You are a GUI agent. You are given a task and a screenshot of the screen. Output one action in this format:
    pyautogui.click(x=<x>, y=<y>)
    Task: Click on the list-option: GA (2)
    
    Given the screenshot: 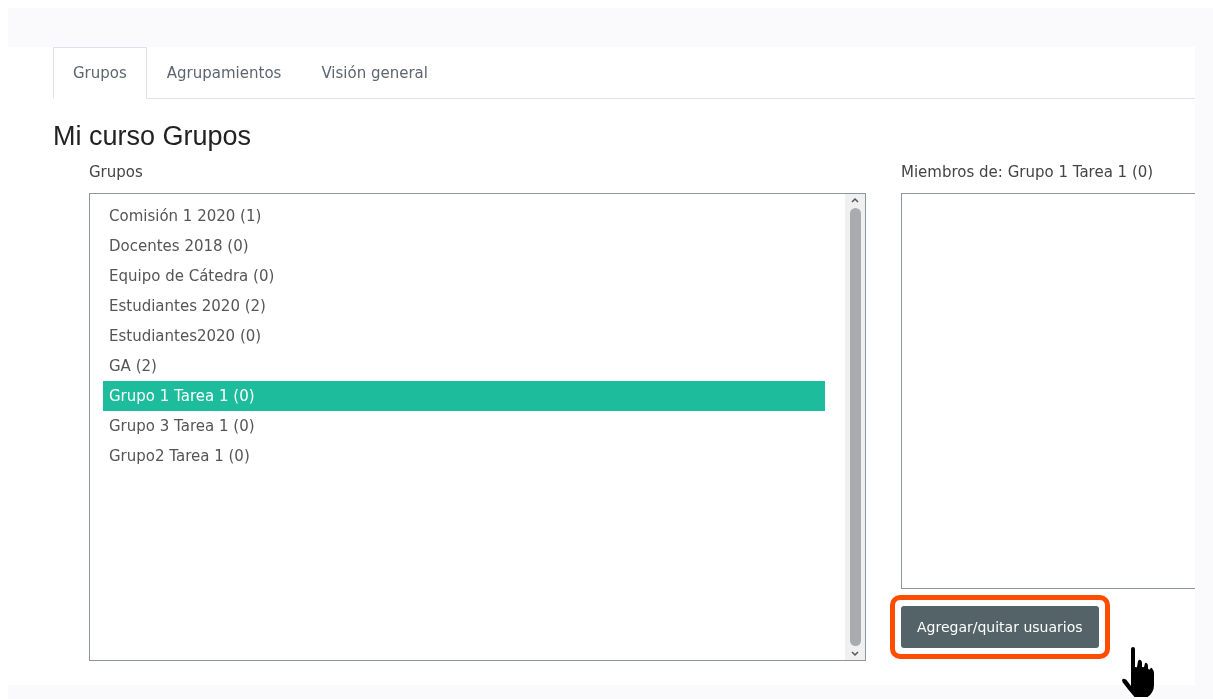 What is the action you would take?
    pyautogui.click(x=464, y=366)
    